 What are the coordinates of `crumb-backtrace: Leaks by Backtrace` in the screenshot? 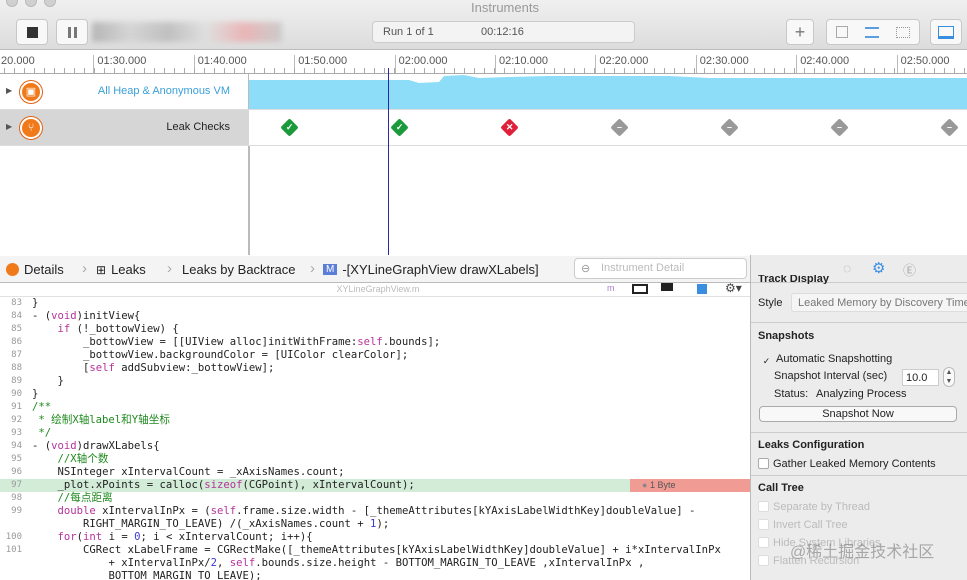 It's located at (238, 269).